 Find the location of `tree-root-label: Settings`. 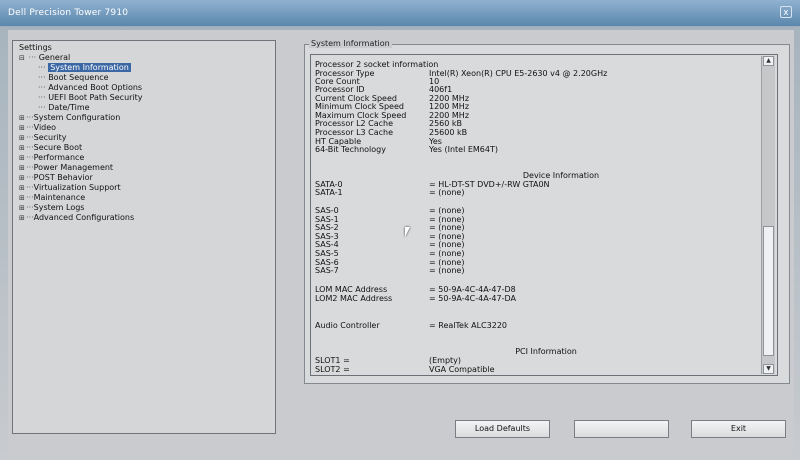

tree-root-label: Settings is located at coordinates (35, 47).